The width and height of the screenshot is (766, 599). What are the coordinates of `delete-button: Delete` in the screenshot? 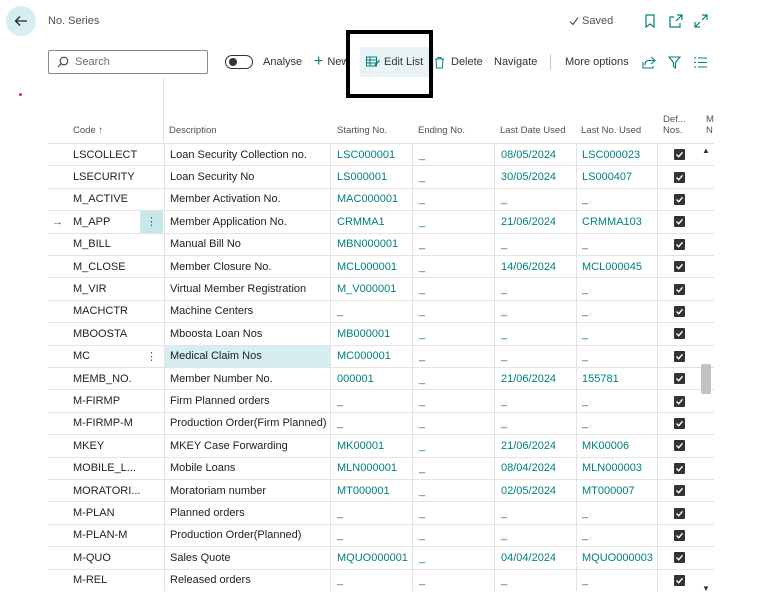 It's located at (458, 62).